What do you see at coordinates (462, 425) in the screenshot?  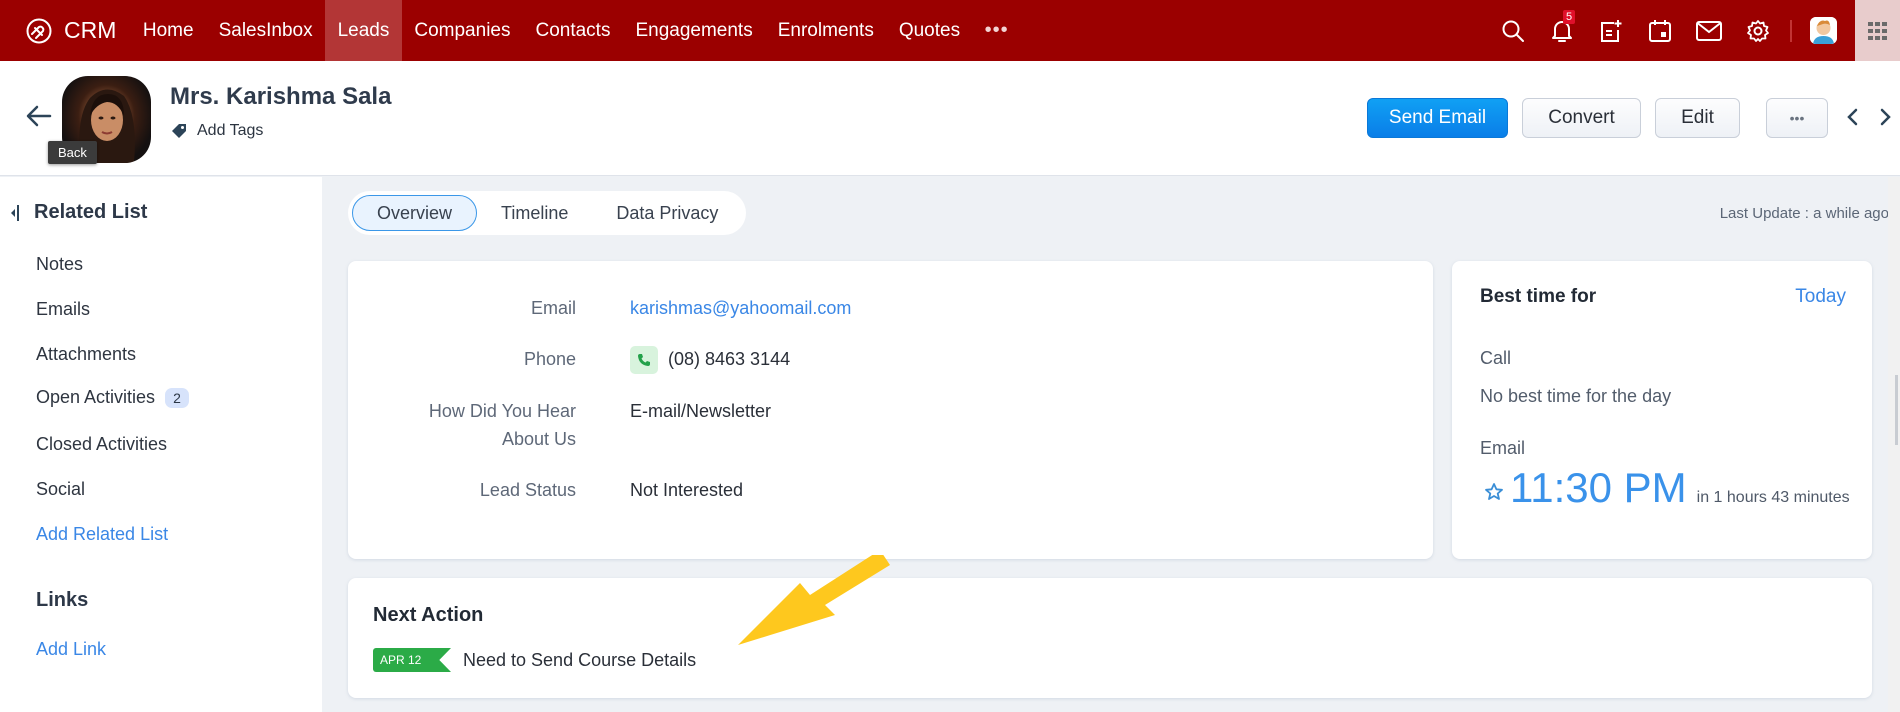 I see `how-did-you-hear-label: How Did You Hear About Us` at bounding box center [462, 425].